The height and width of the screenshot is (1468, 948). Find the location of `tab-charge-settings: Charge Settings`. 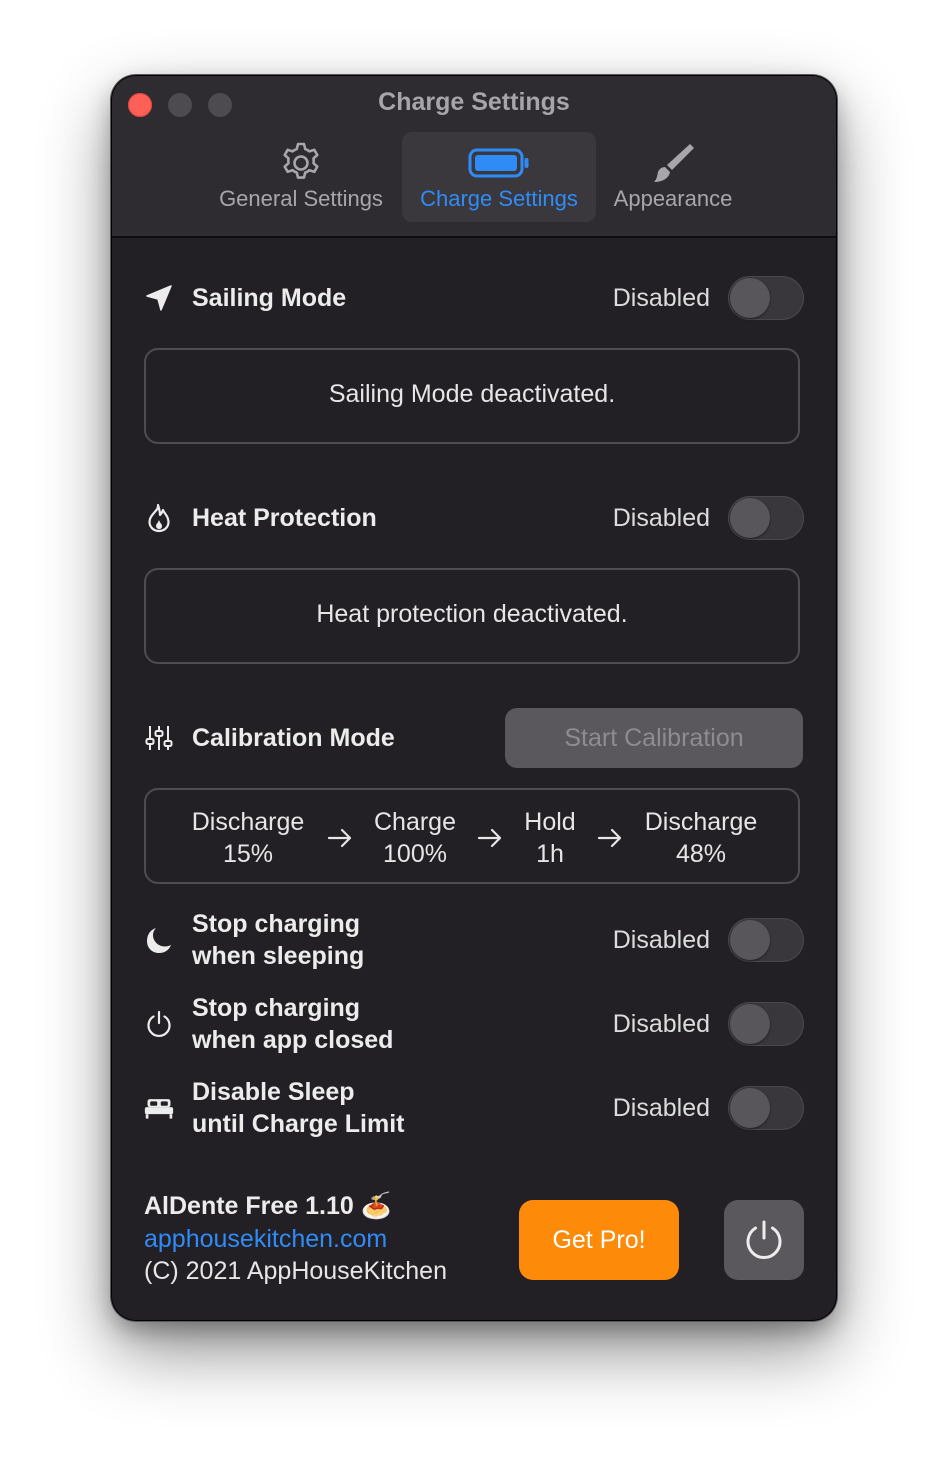

tab-charge-settings: Charge Settings is located at coordinates (499, 177).